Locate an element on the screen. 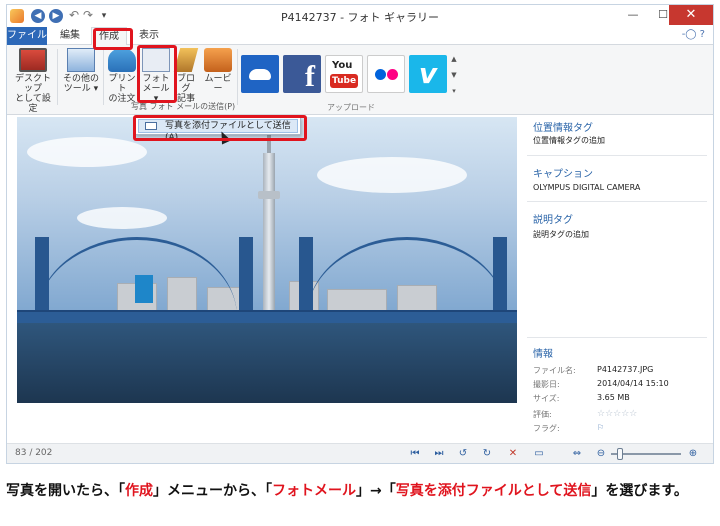 The image size is (720, 526). movie-button: ムービー is located at coordinates (218, 71).